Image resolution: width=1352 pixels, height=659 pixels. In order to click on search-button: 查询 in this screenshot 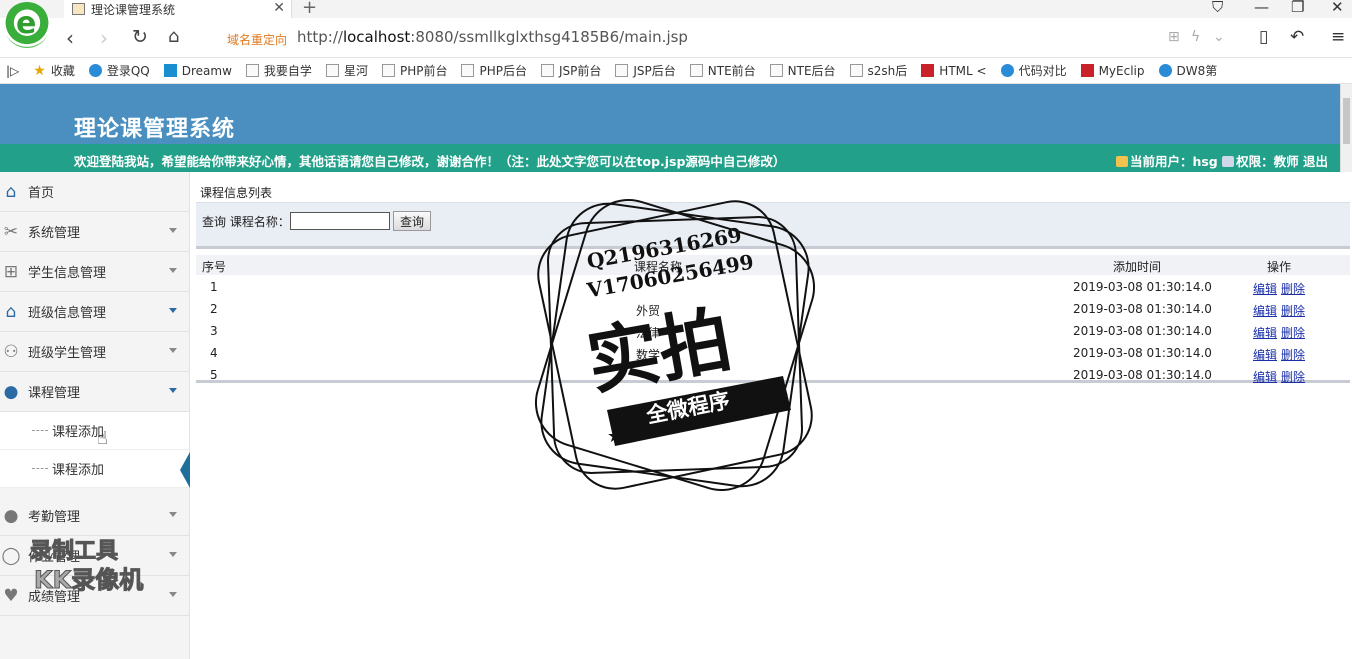, I will do `click(412, 221)`.